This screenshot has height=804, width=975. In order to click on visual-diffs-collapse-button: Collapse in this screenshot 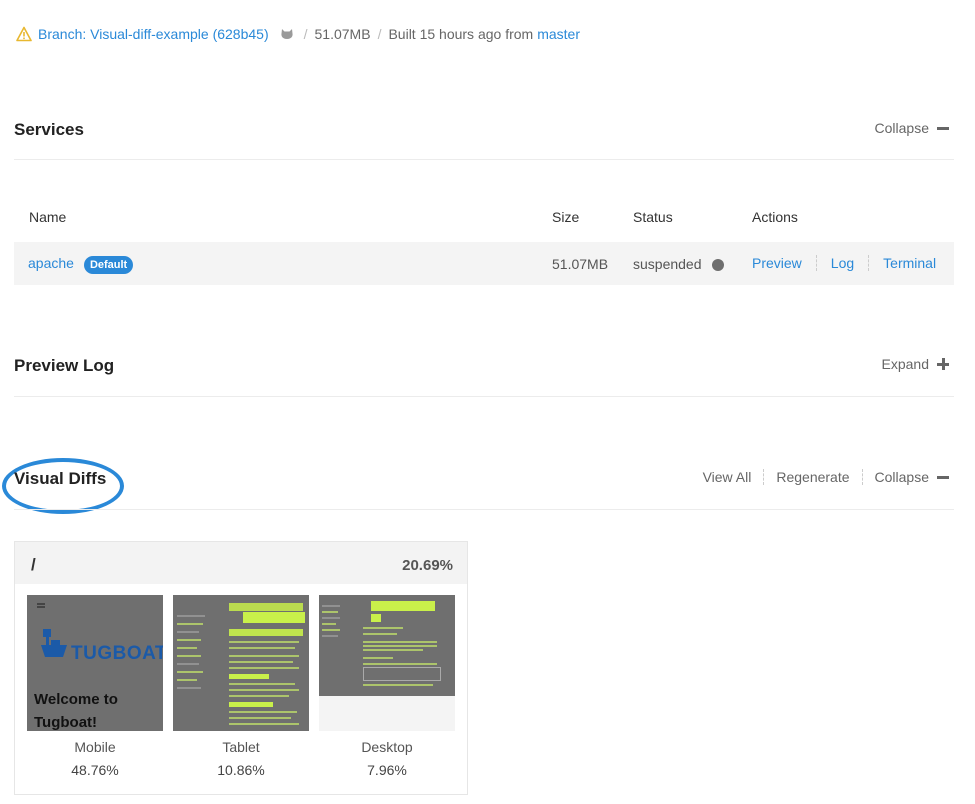, I will do `click(912, 477)`.